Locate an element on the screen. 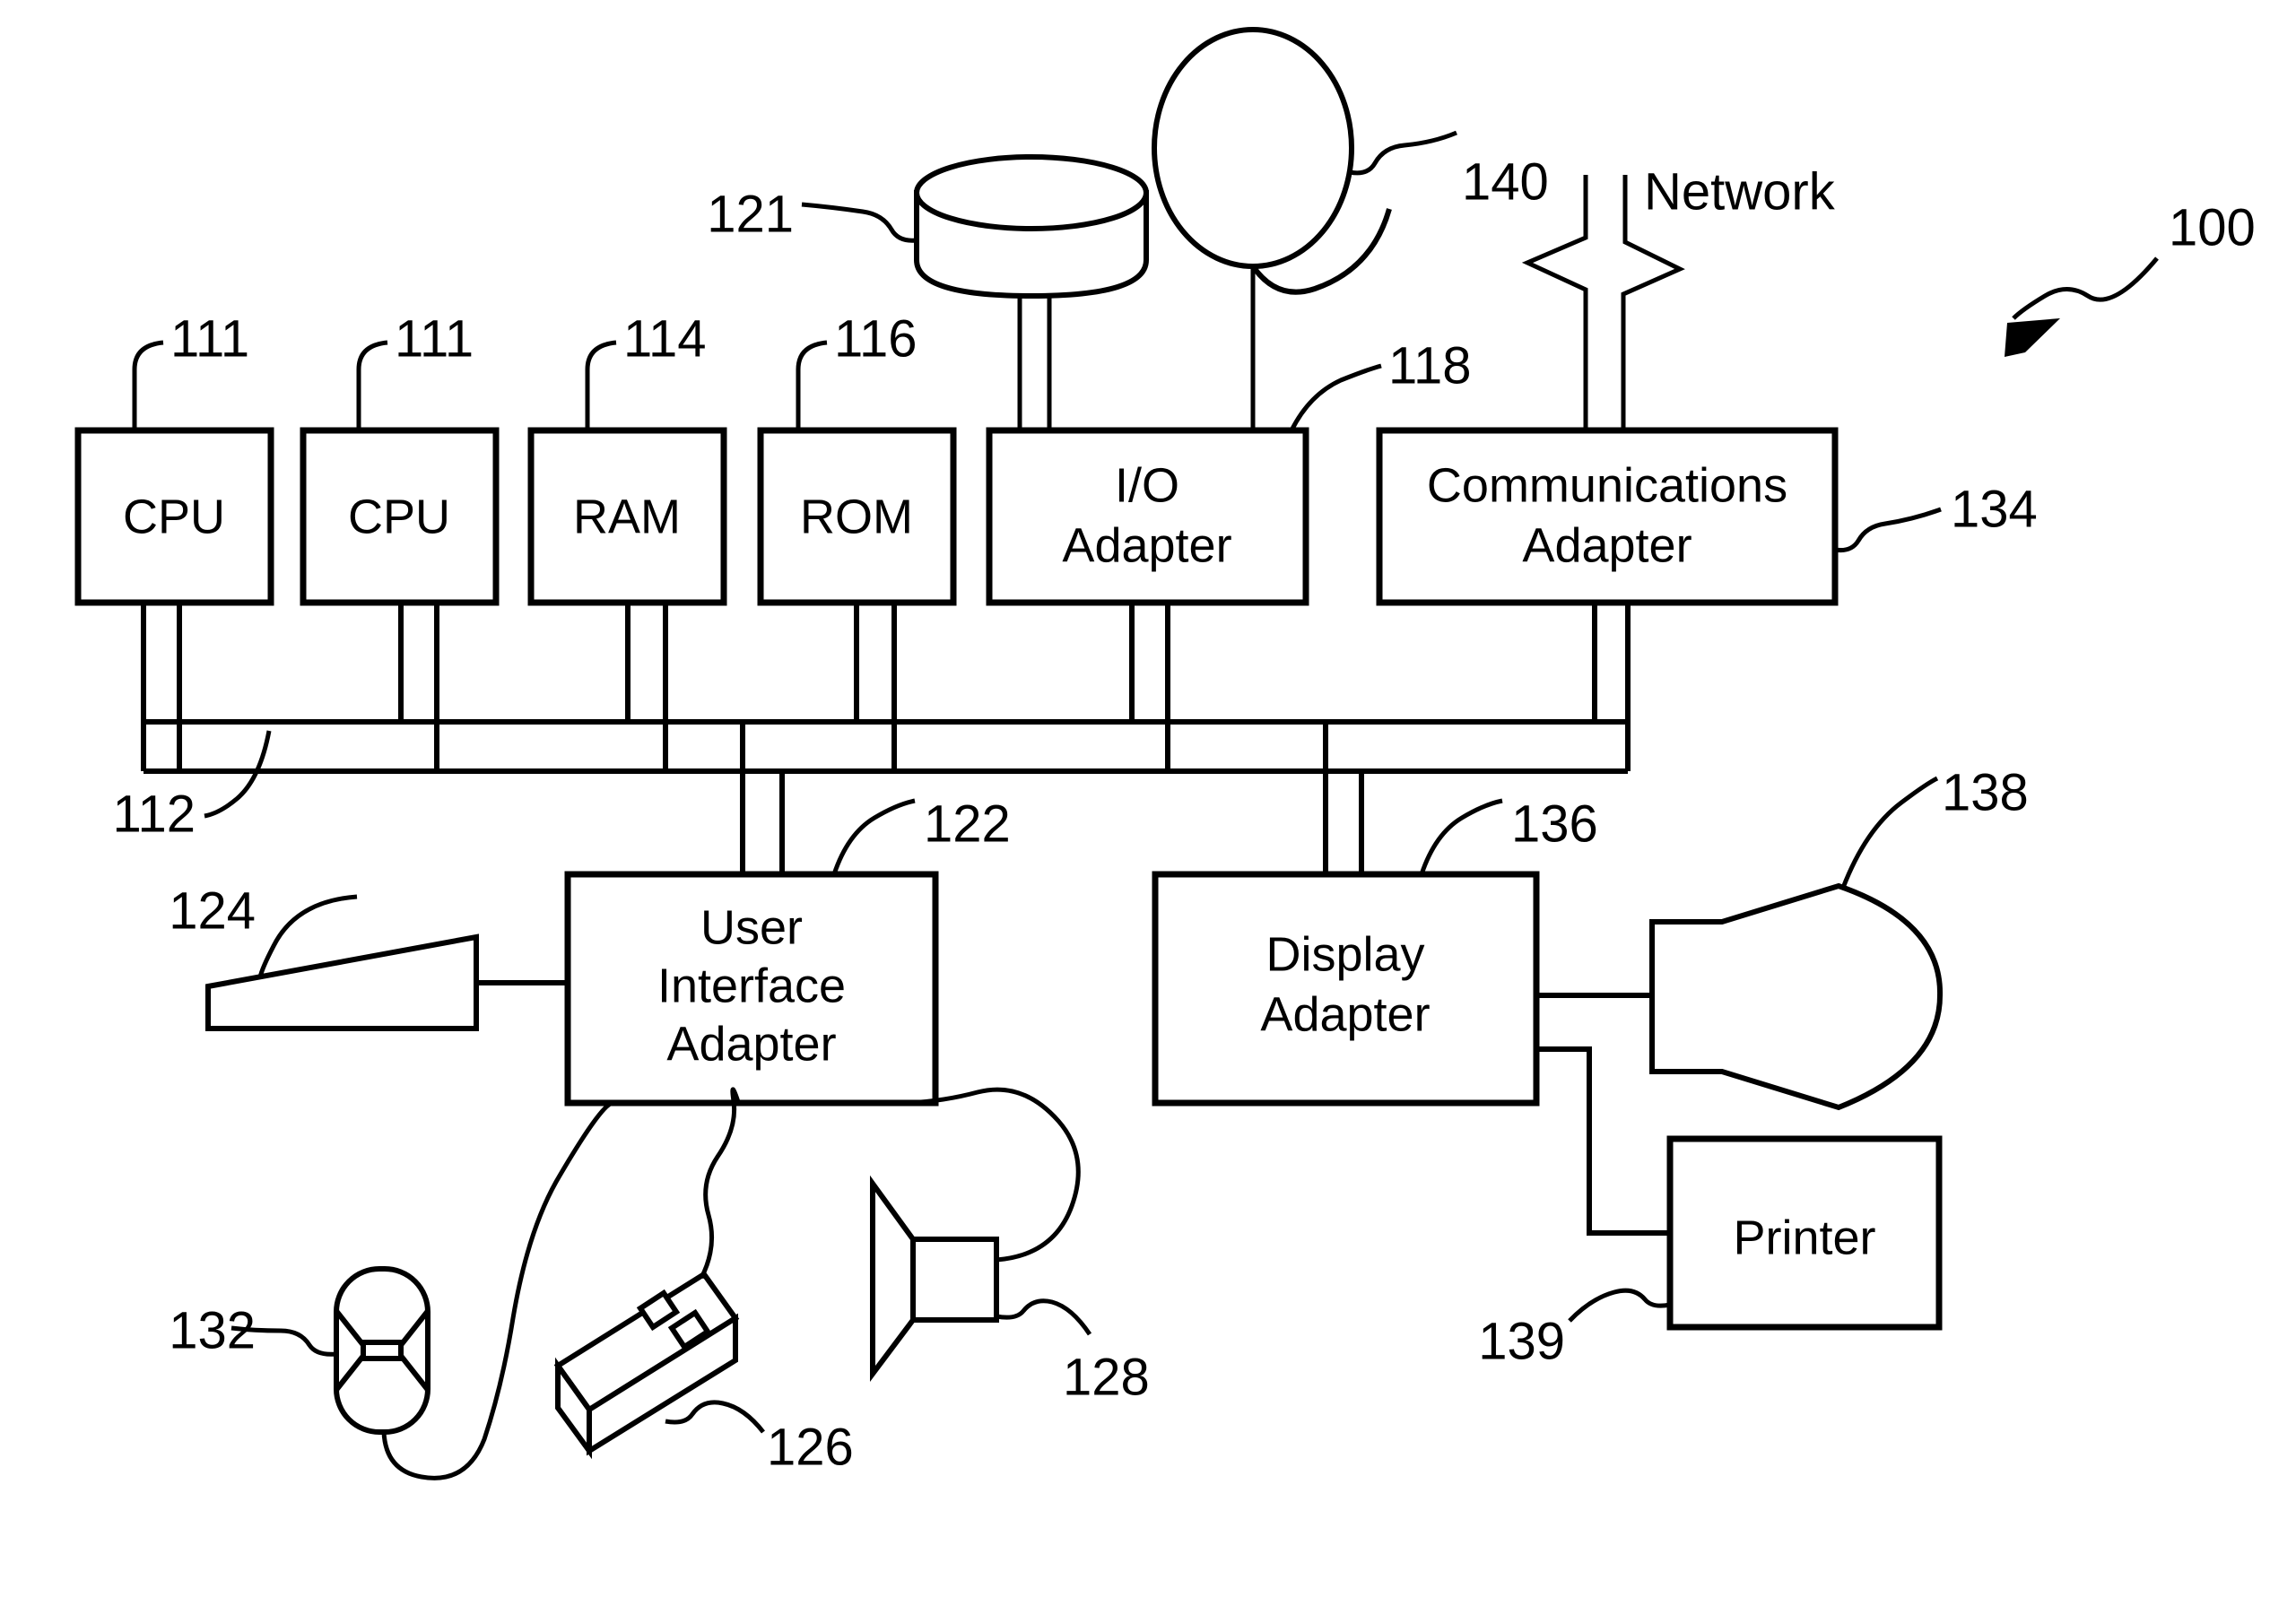 The image size is (2296, 1606). ref-138: 138 is located at coordinates (1985, 792).